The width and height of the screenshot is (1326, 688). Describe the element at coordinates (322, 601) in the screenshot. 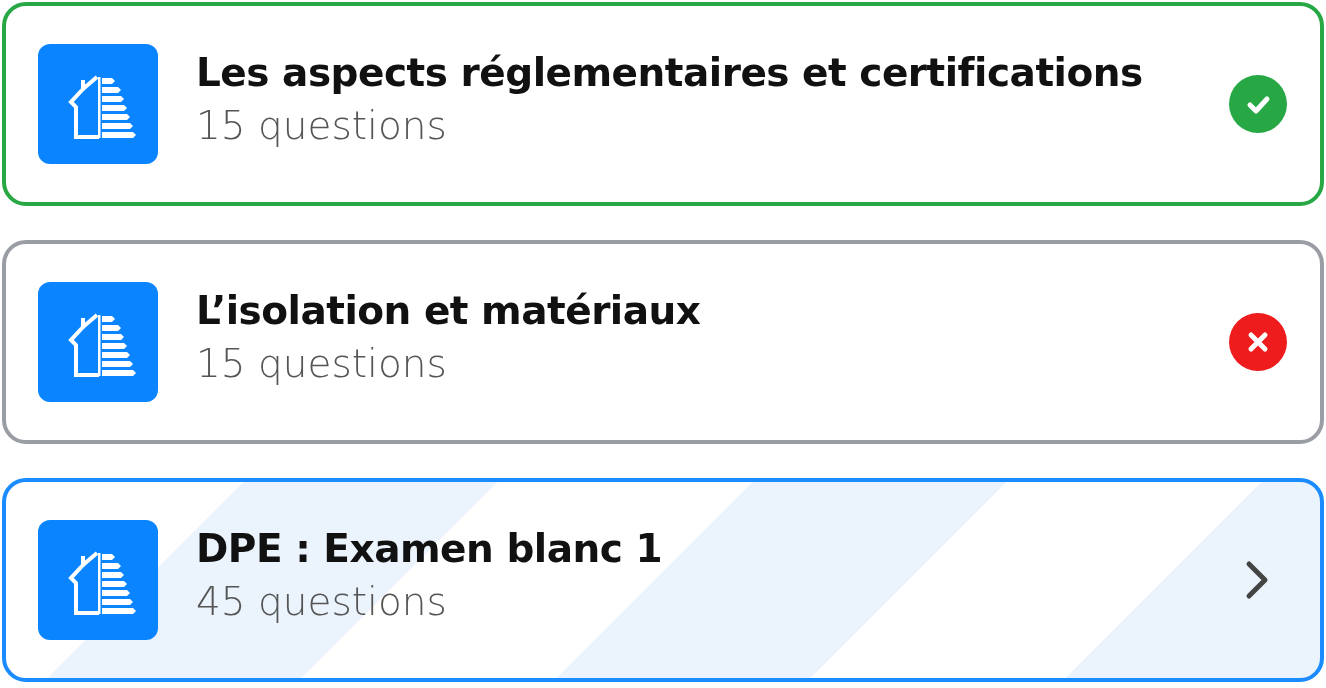

I see `question-count: 45 questions` at that location.